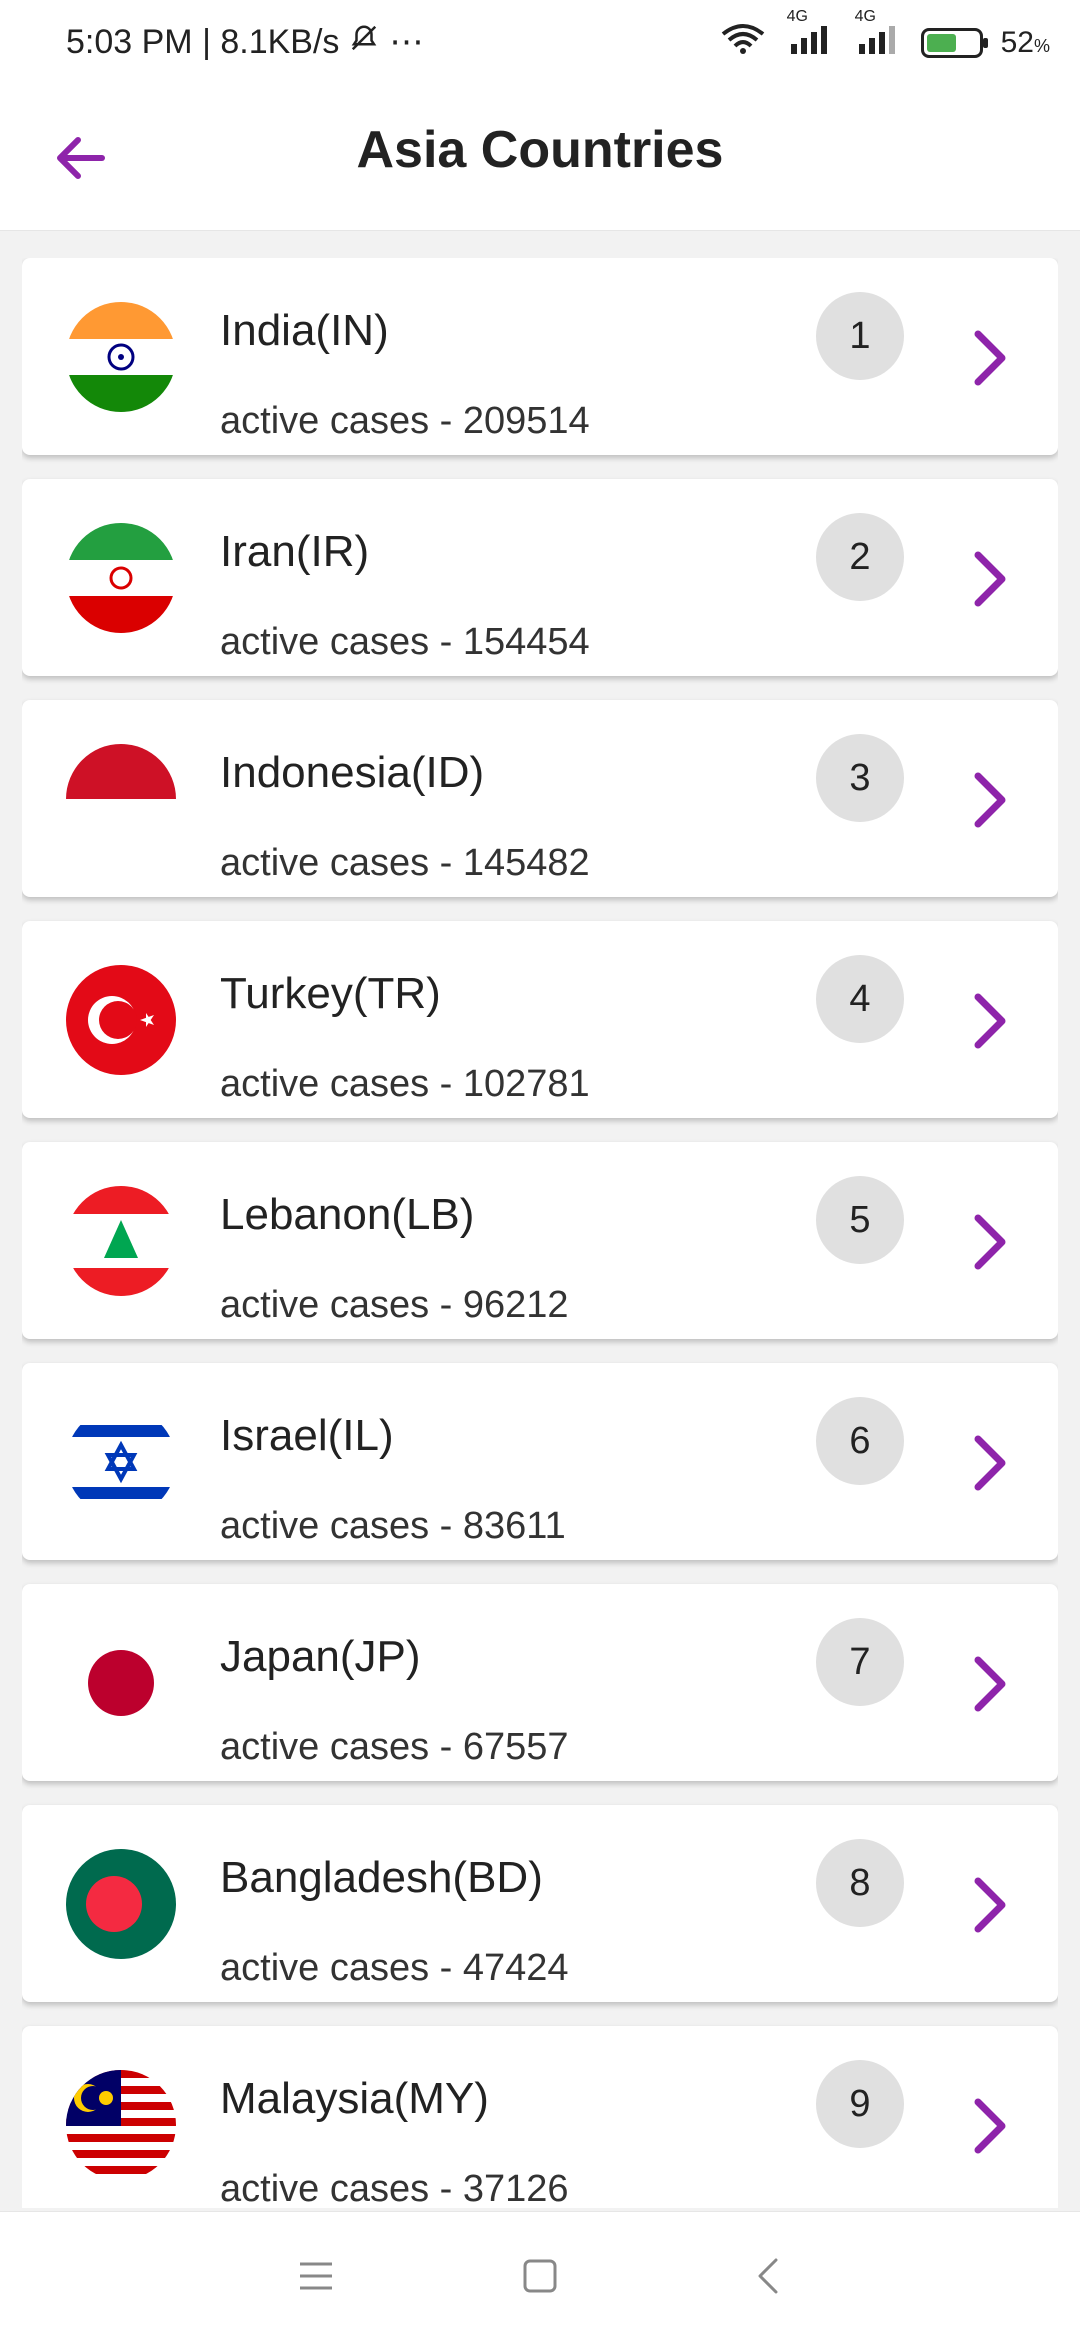 This screenshot has width=1080, height=2340. What do you see at coordinates (121, 357) in the screenshot?
I see `flag-india-icon` at bounding box center [121, 357].